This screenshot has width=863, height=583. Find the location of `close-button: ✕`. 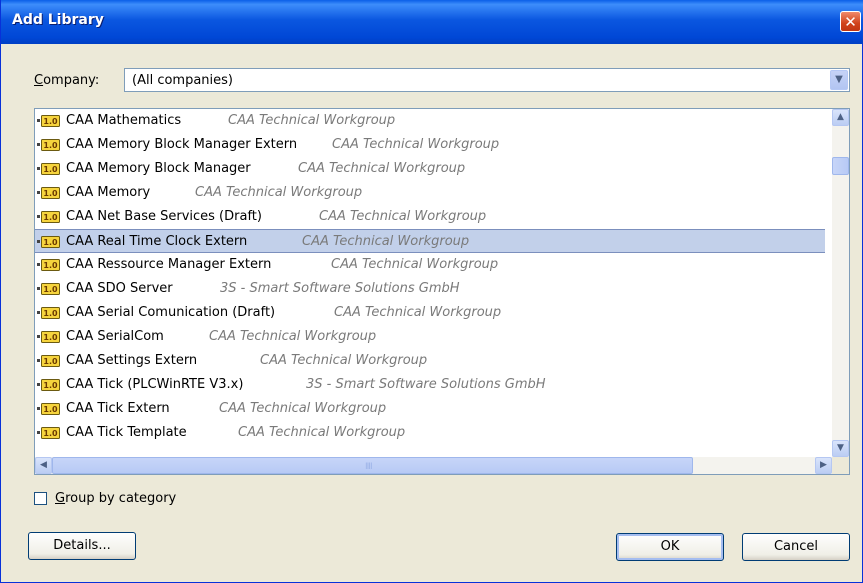

close-button: ✕ is located at coordinates (850, 21).